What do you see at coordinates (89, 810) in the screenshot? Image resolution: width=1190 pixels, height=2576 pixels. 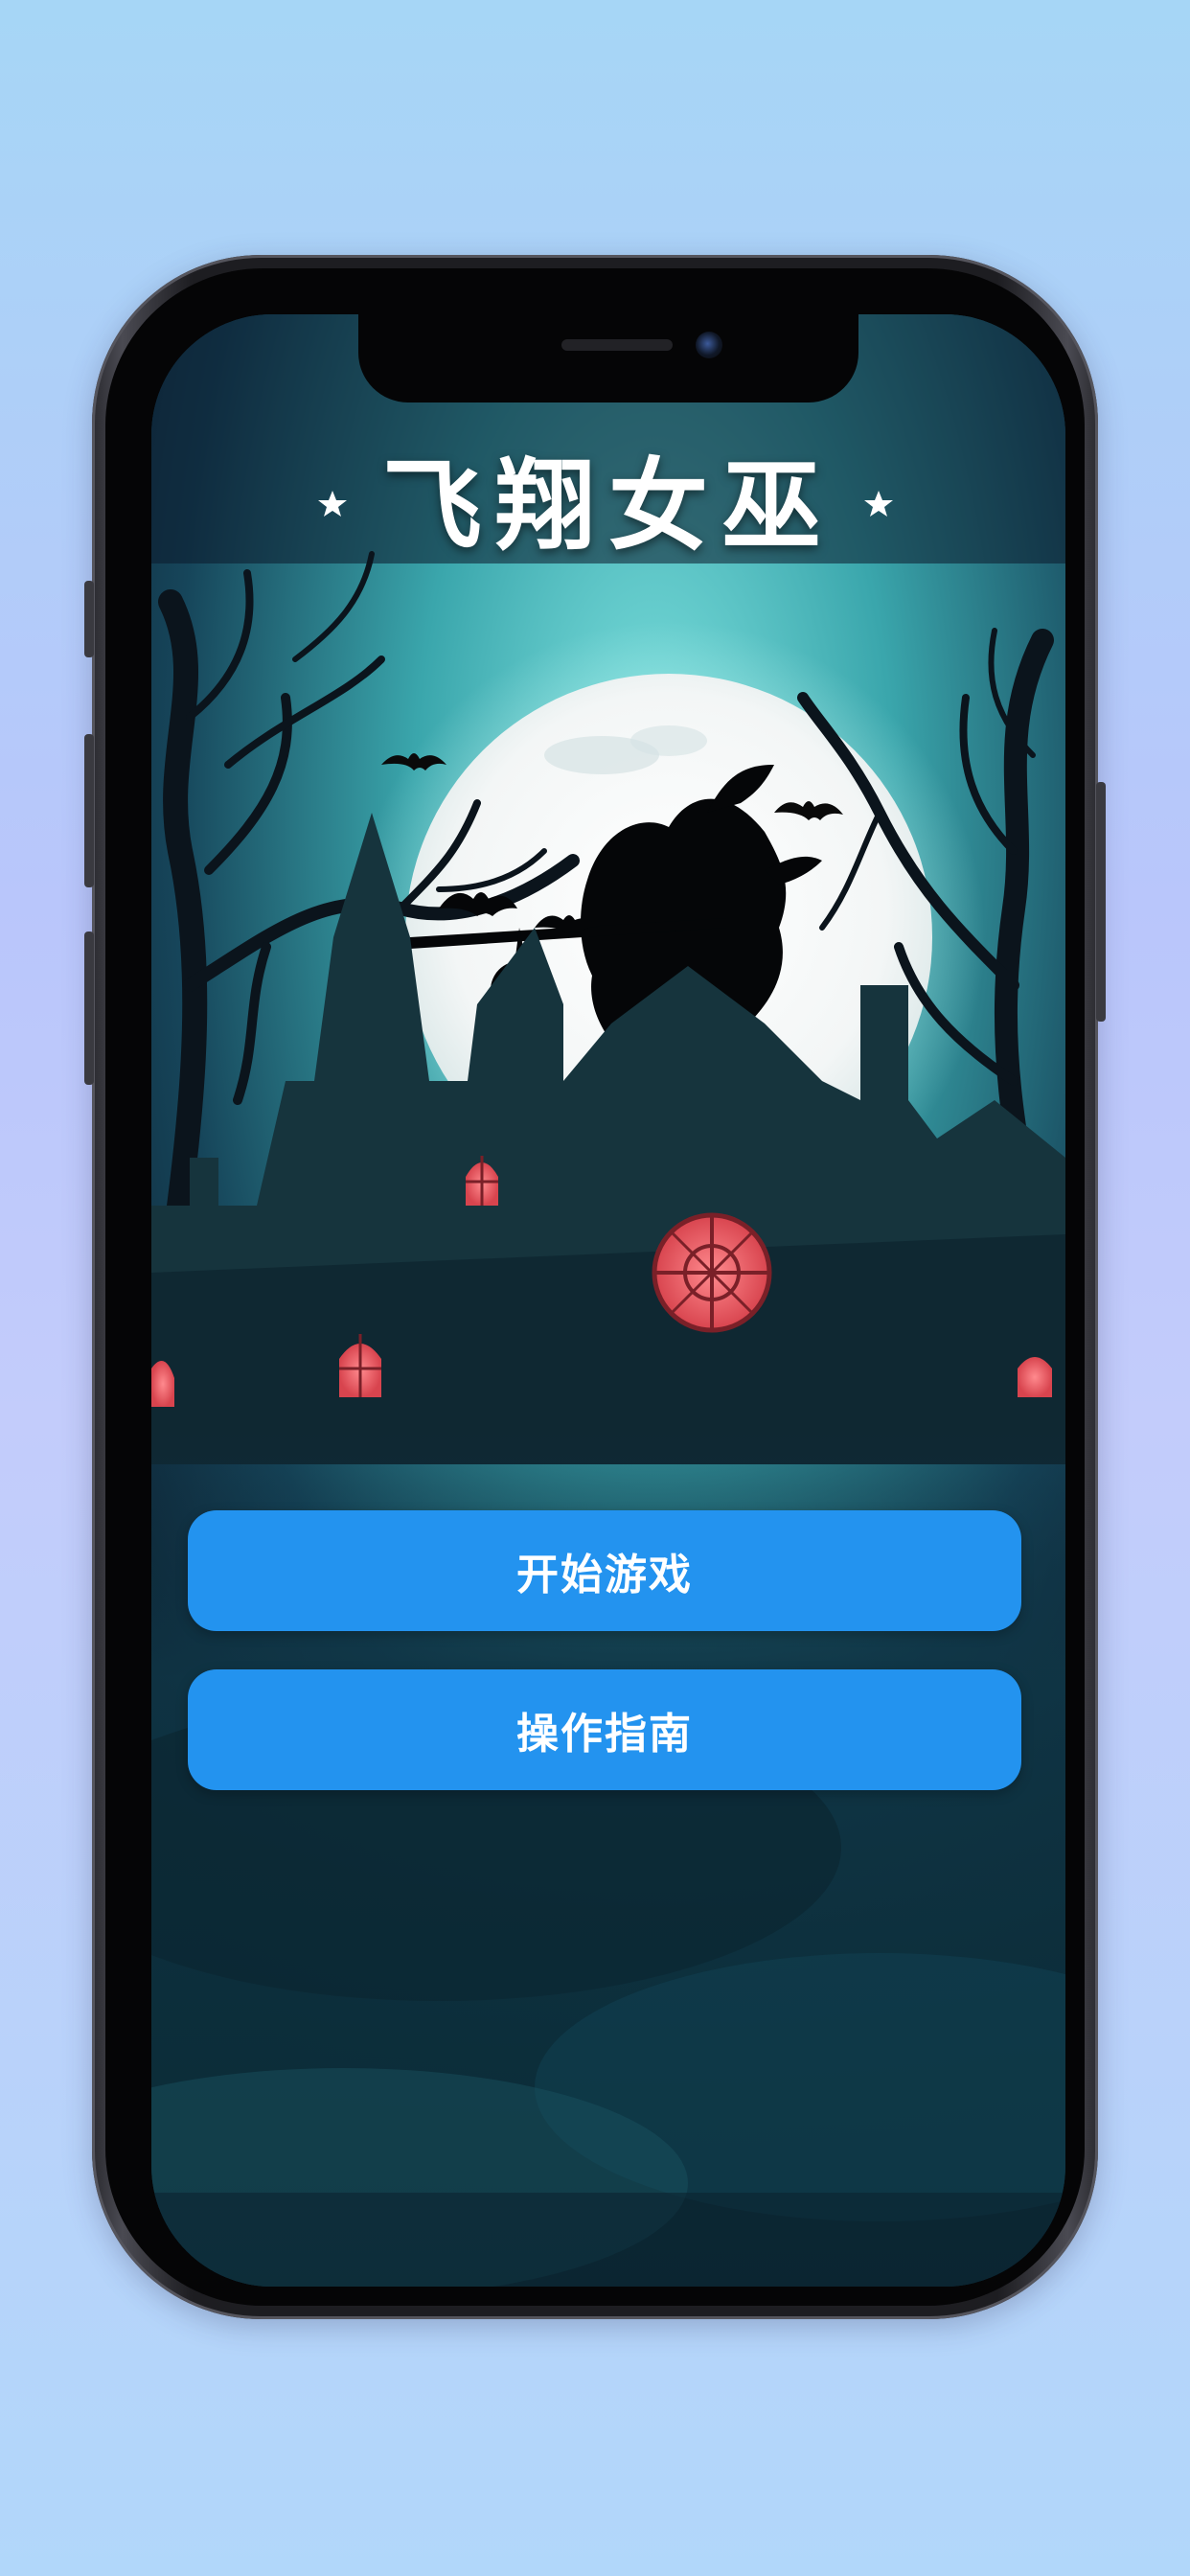 I see `volume-up-button` at bounding box center [89, 810].